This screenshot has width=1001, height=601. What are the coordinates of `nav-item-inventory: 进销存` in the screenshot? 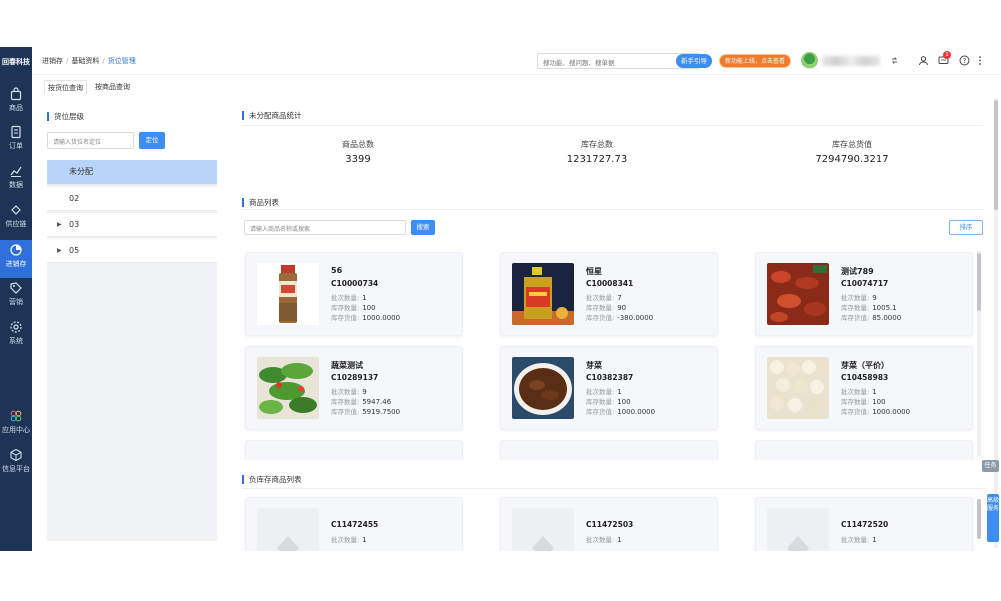 It's located at (16, 259).